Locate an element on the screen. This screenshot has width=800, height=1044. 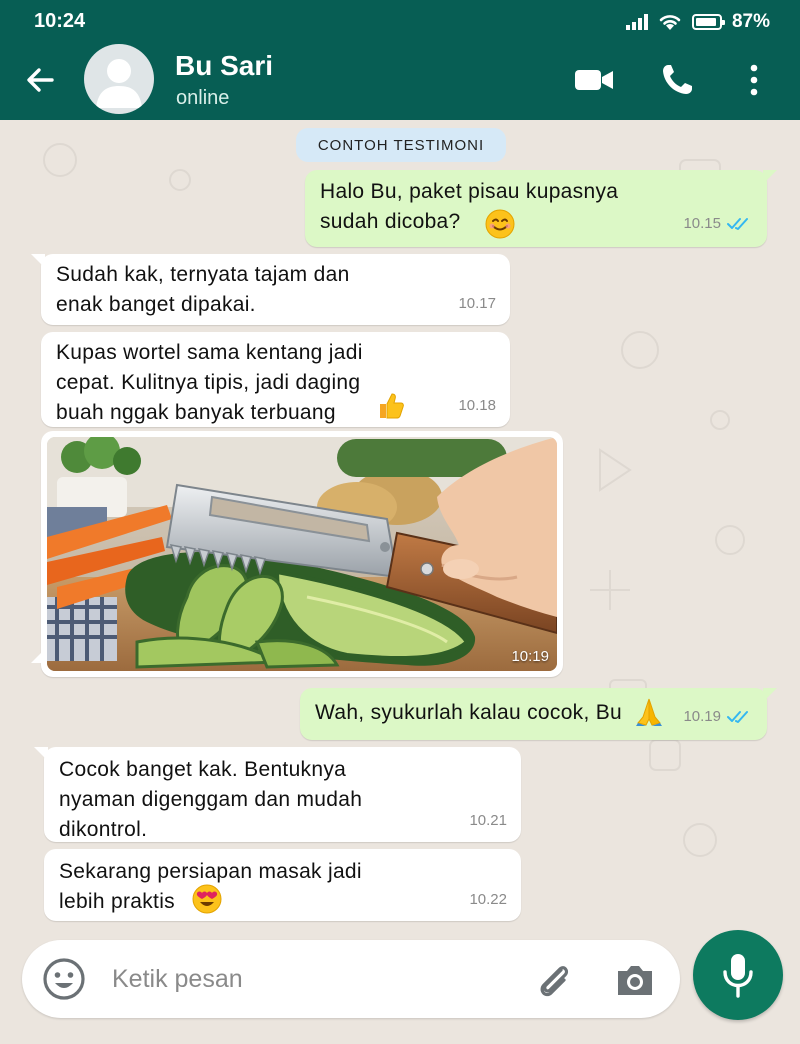
message-time: 10.17 is located at coordinates (477, 303).